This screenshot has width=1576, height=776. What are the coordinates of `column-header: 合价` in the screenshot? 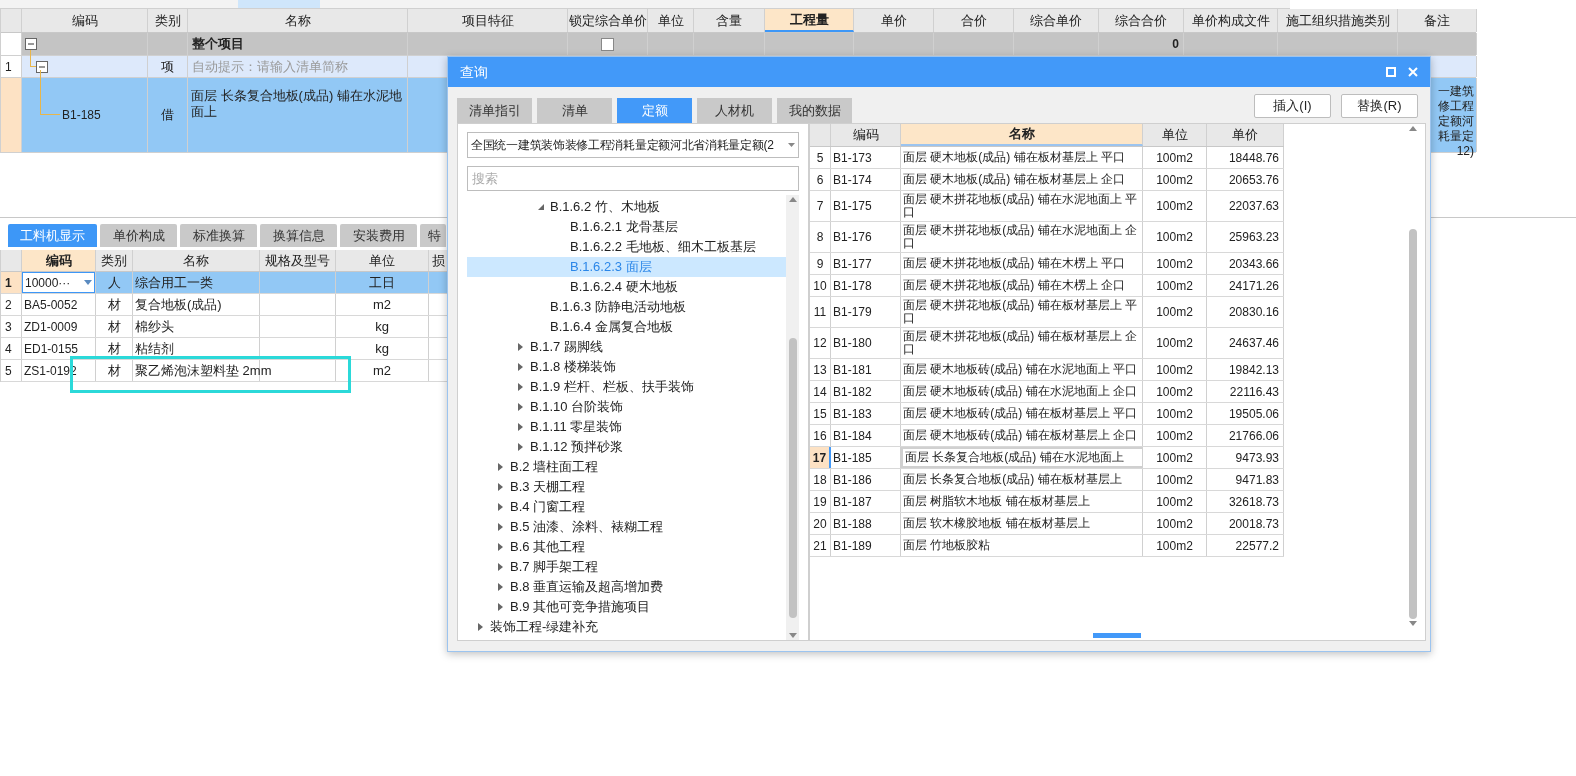 It's located at (974, 20).